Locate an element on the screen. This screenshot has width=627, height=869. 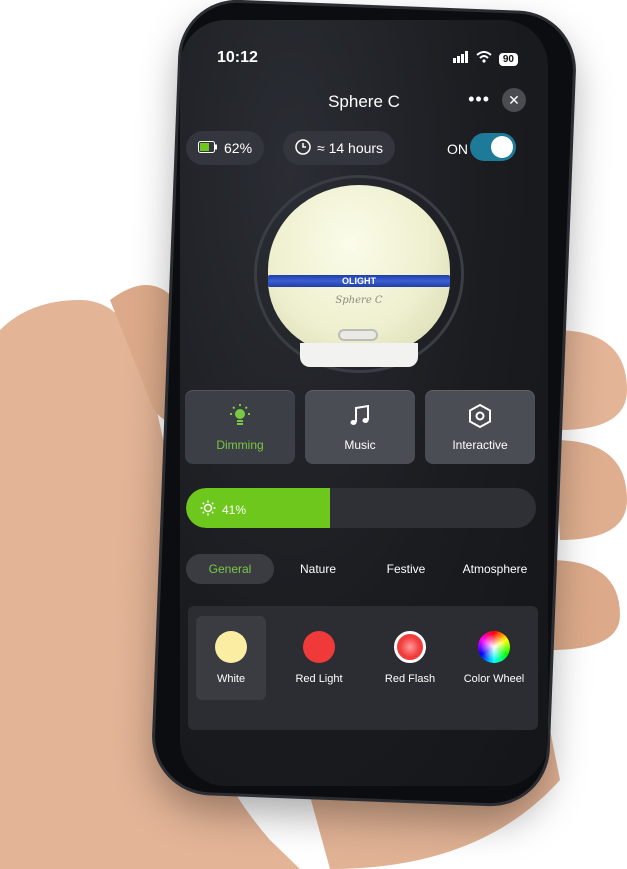
brightness-readout: 41% is located at coordinates (223, 509).